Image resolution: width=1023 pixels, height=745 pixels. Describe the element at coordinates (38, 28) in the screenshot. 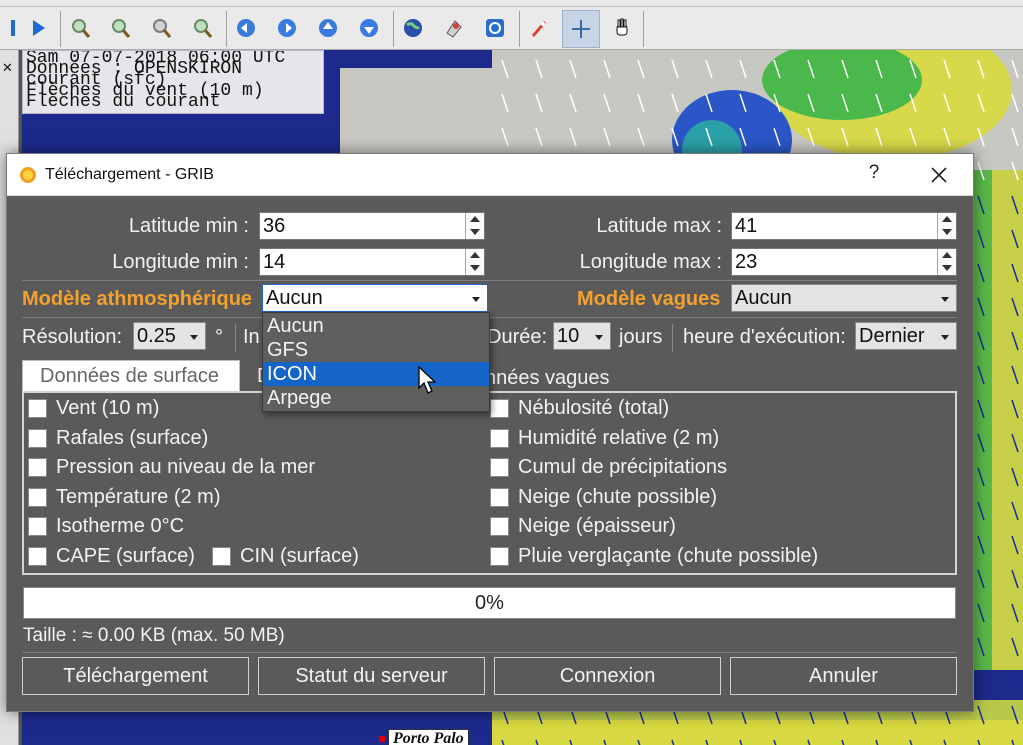

I see `play-forward-icon` at that location.